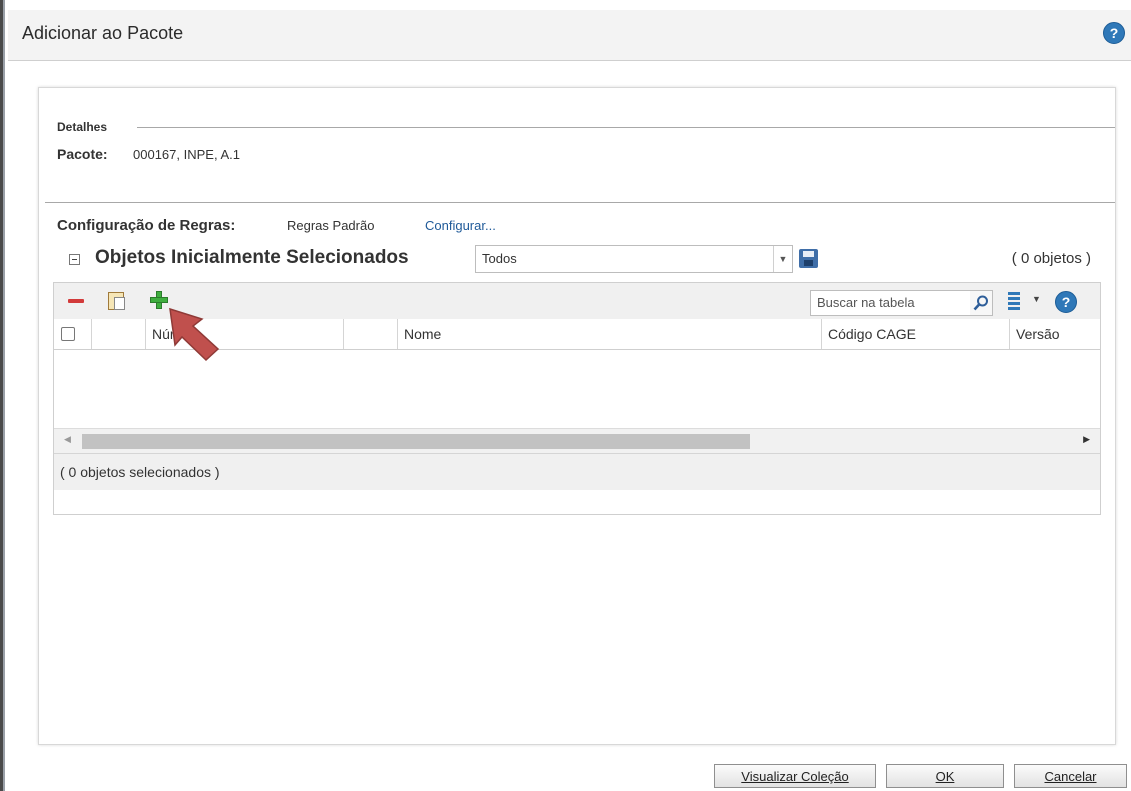  What do you see at coordinates (1014, 301) in the screenshot?
I see `columns-icon` at bounding box center [1014, 301].